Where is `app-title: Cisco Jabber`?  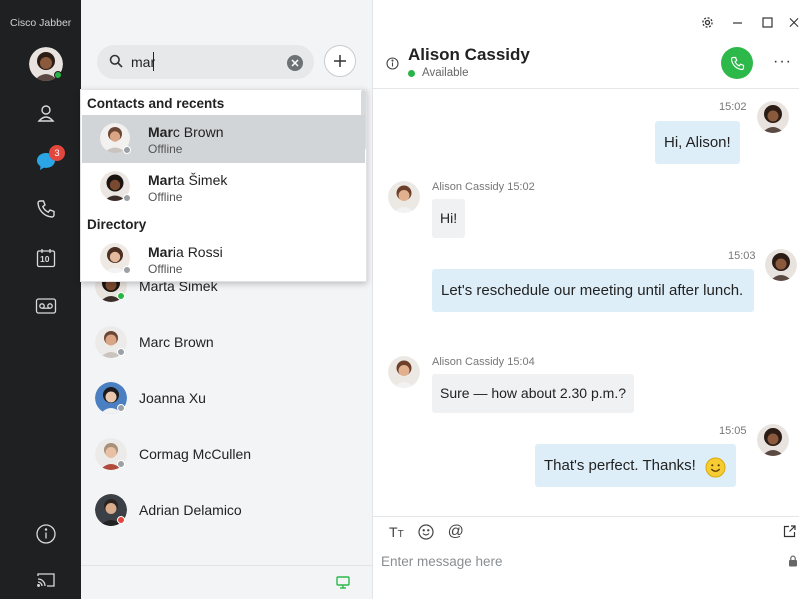
app-title: Cisco Jabber is located at coordinates (41, 23).